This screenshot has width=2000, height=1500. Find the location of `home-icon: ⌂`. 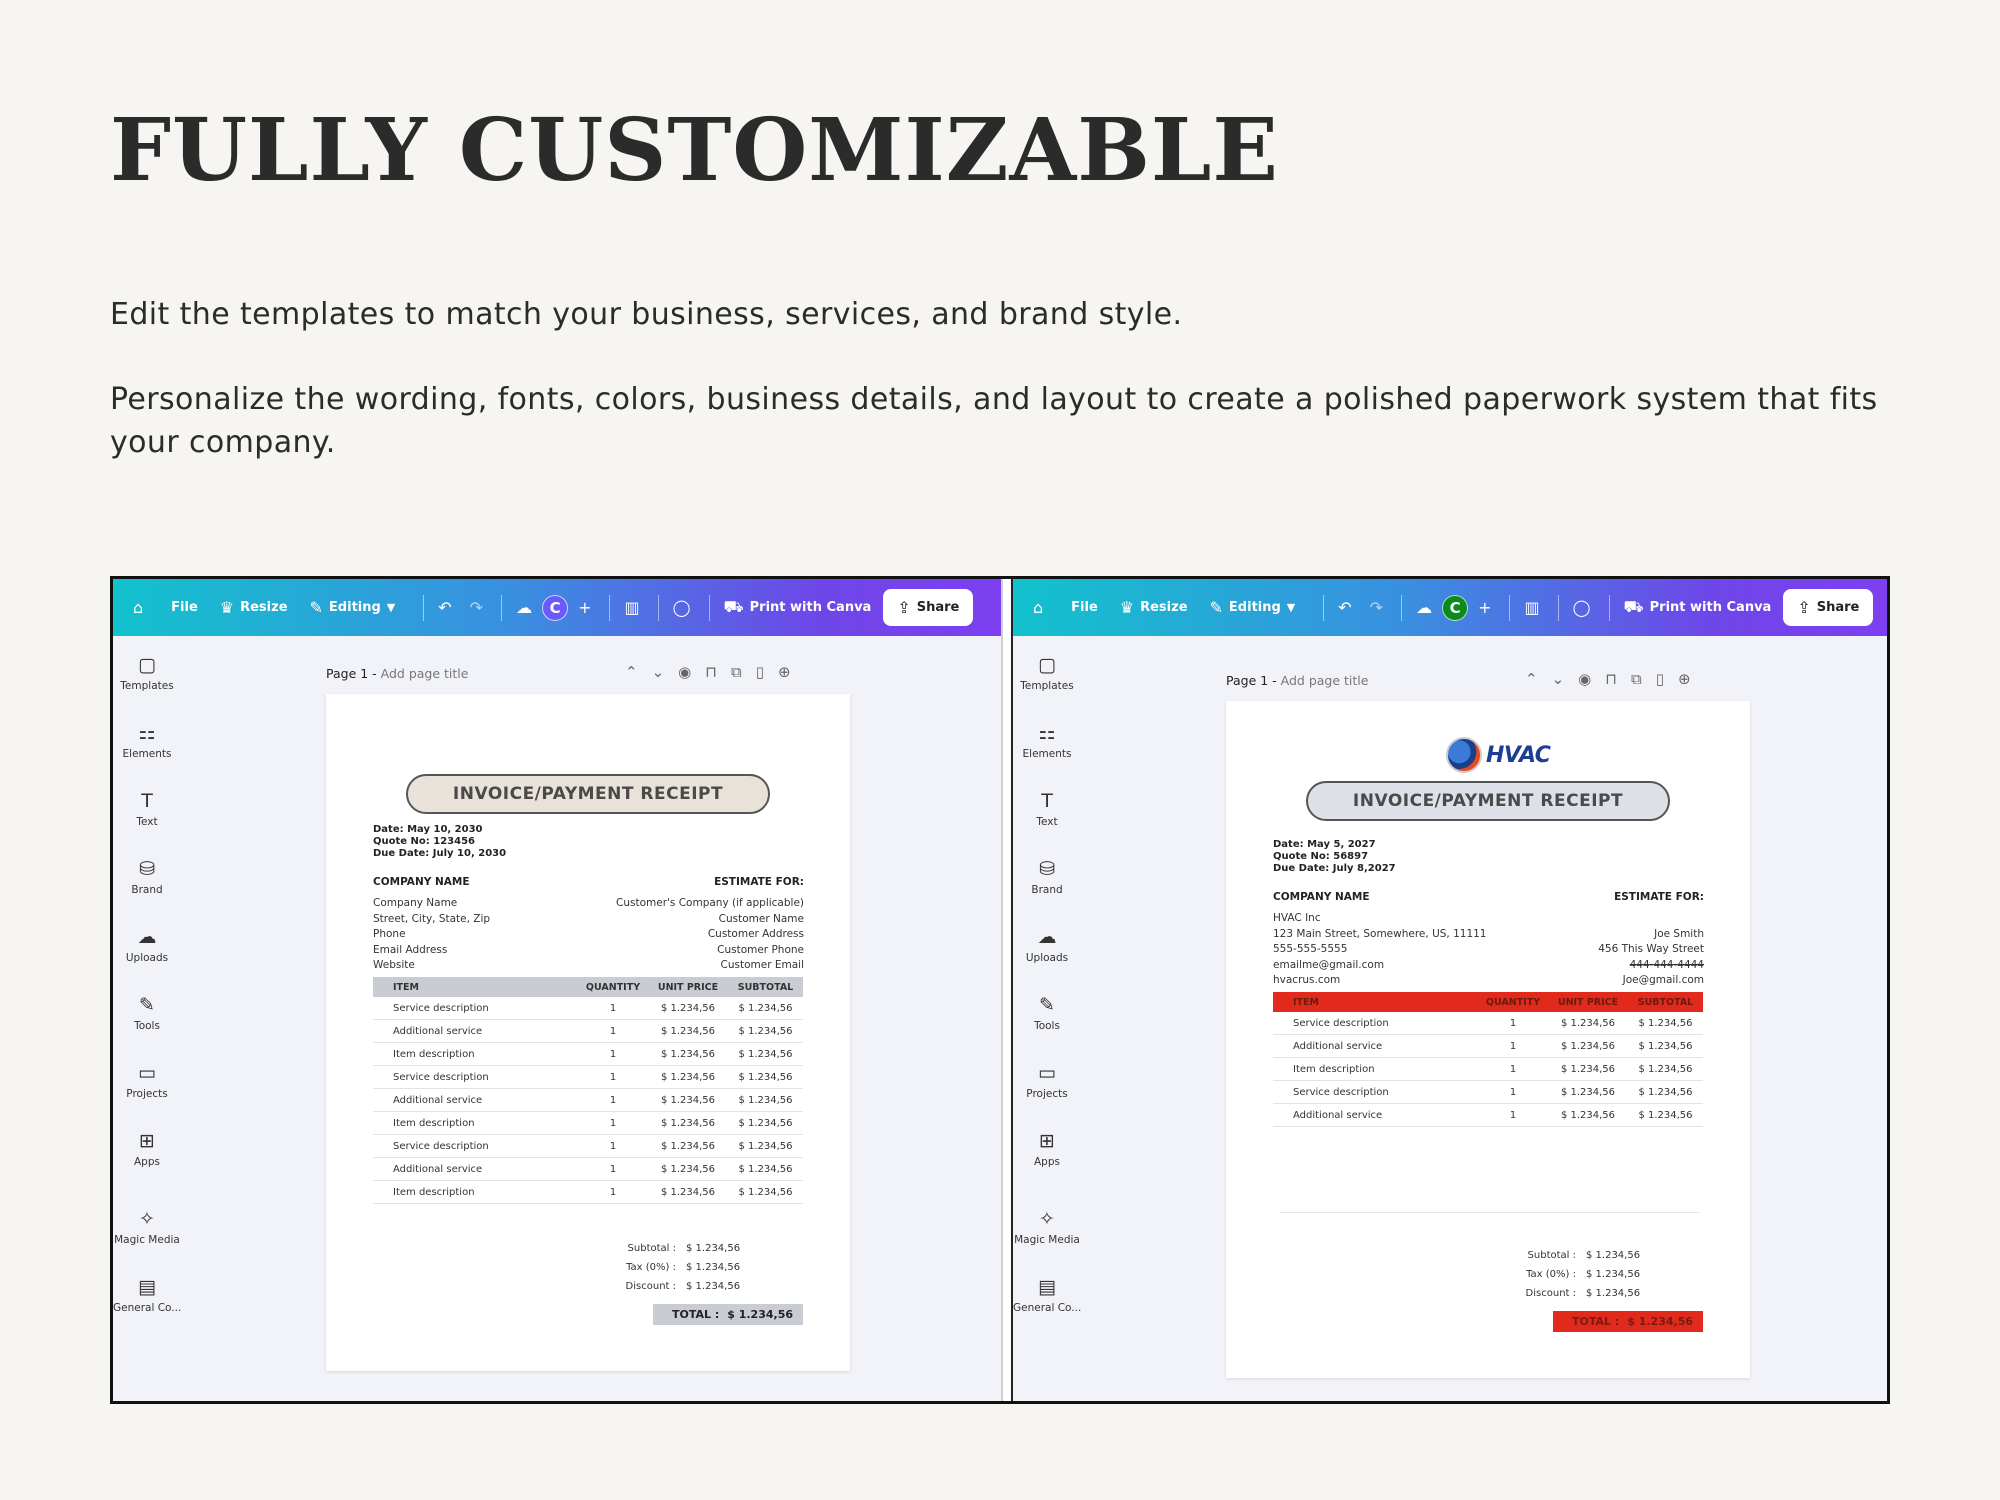

home-icon: ⌂ is located at coordinates (1038, 607).